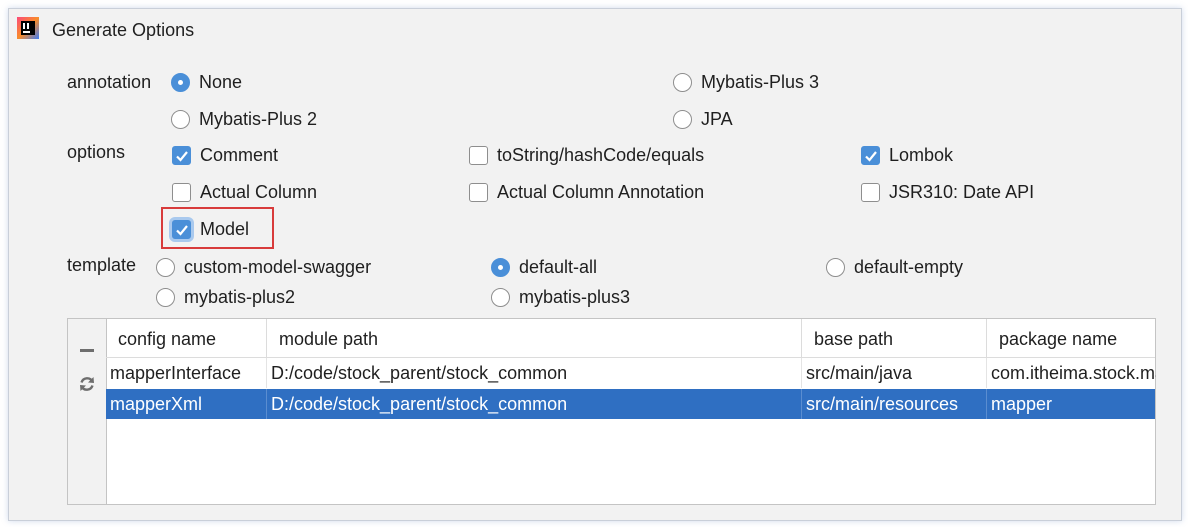 This screenshot has height=527, width=1188. Describe the element at coordinates (186, 404) in the screenshot. I see `cell-config-name: mapperXml` at that location.